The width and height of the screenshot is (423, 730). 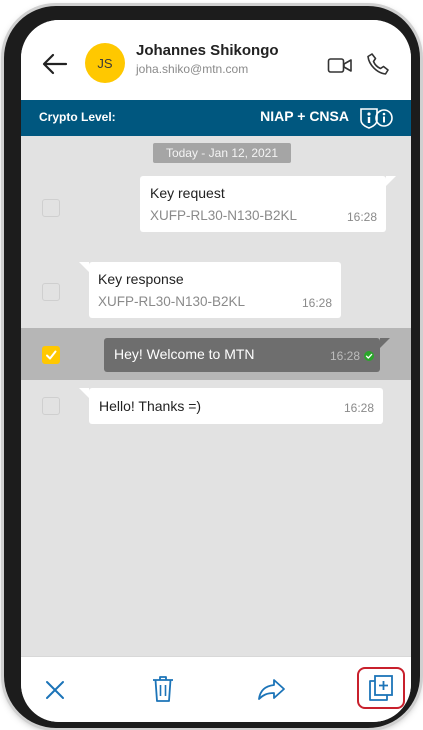 I want to click on forward-icon, so click(x=272, y=689).